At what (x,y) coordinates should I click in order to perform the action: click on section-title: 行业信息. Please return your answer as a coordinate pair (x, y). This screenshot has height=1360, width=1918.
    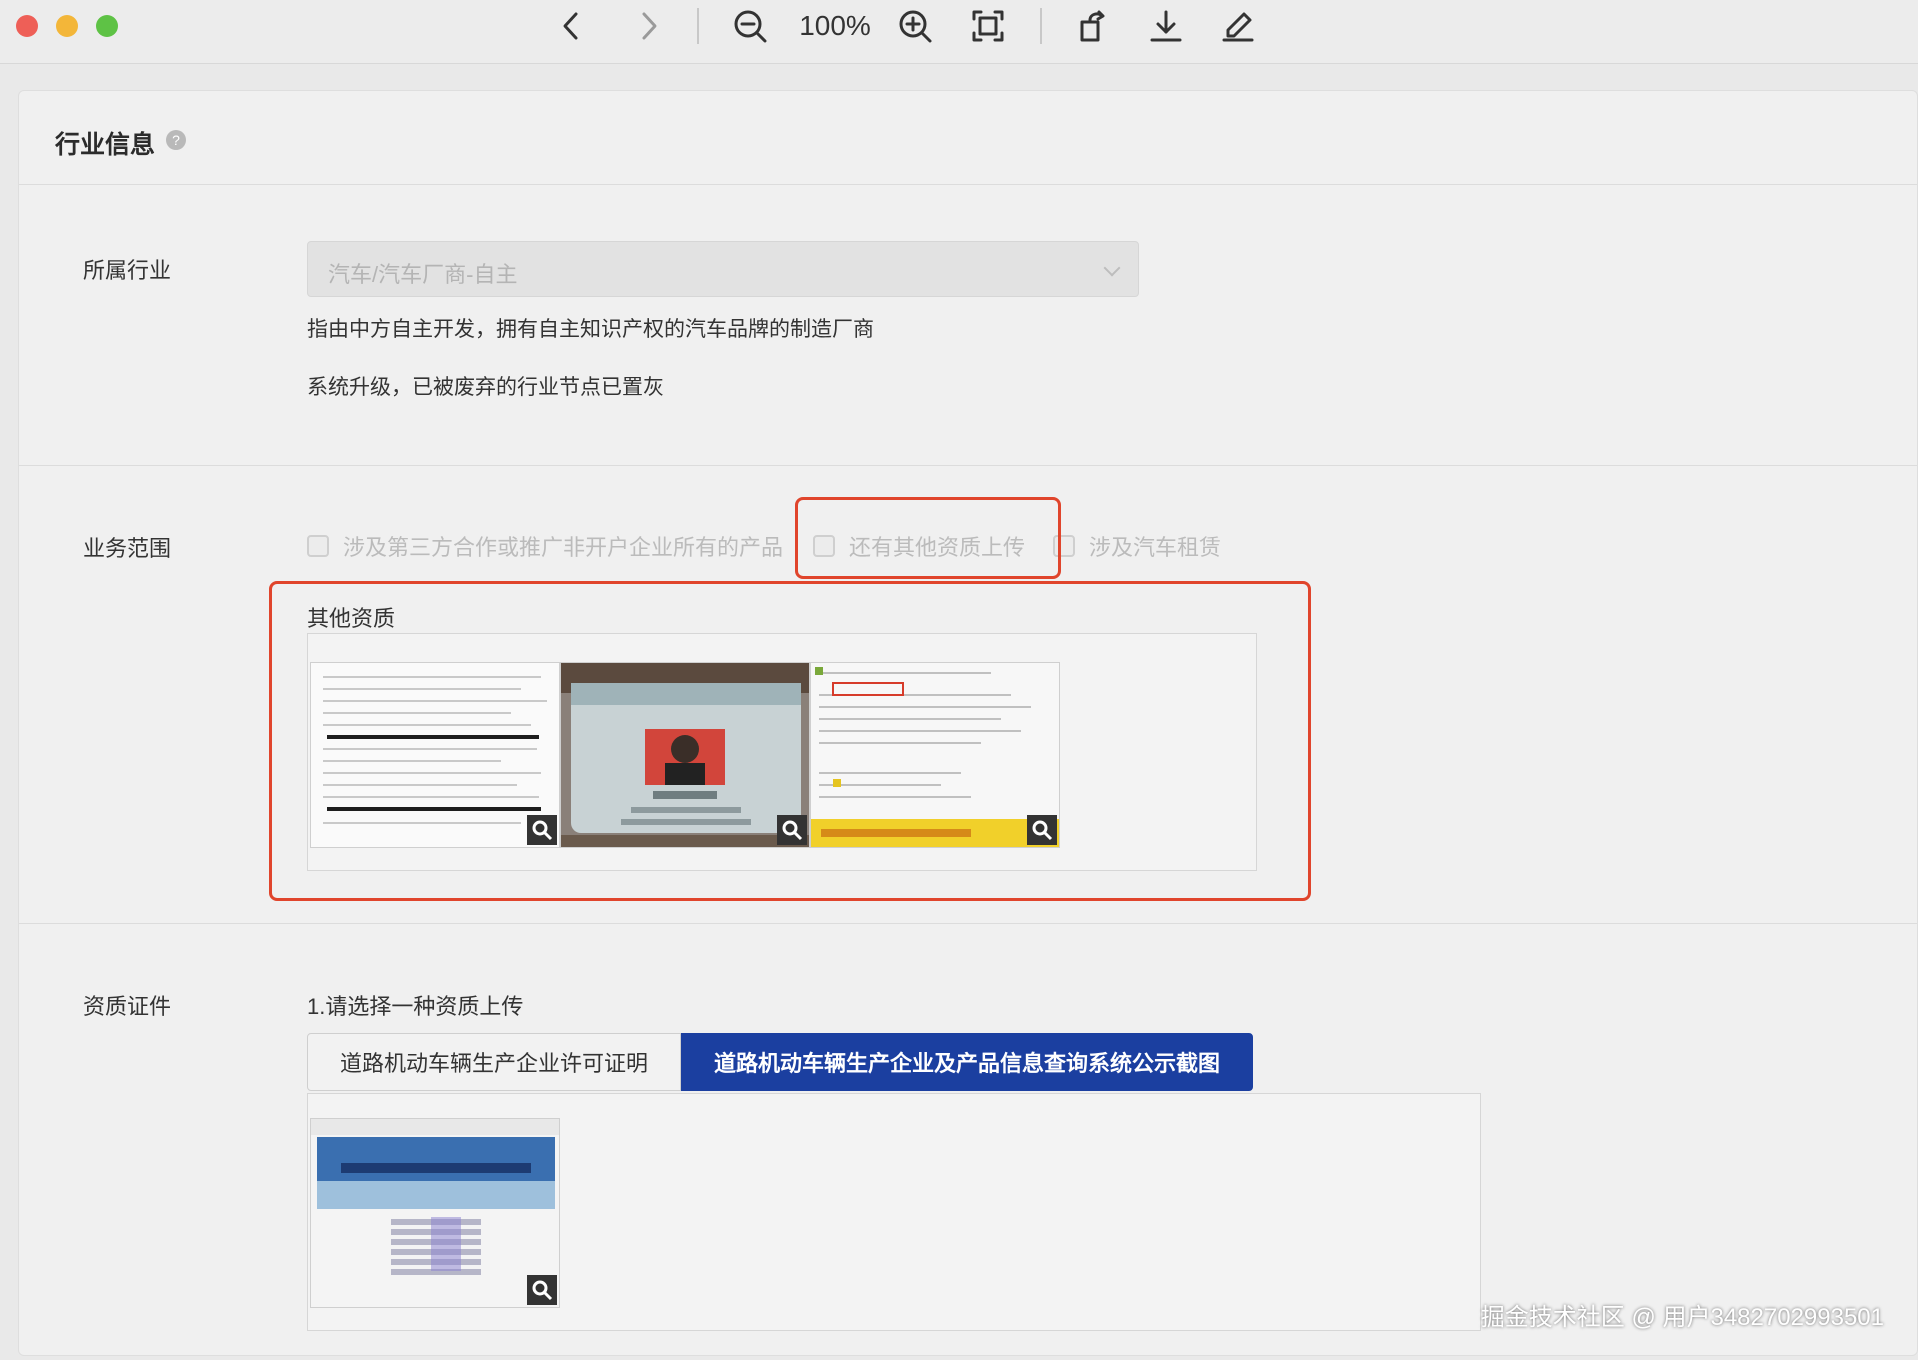
    Looking at the image, I should click on (105, 145).